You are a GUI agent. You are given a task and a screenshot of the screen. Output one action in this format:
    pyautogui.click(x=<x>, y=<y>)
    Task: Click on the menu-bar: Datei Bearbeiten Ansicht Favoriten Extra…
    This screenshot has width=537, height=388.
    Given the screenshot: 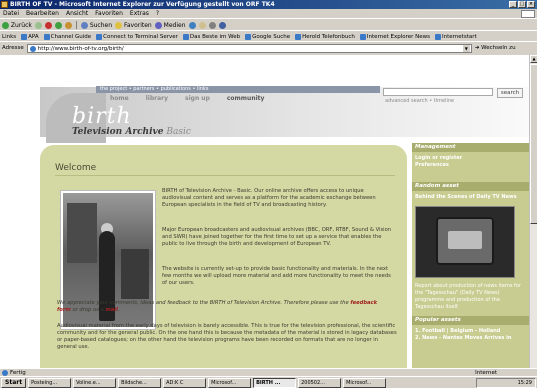 What is the action you would take?
    pyautogui.click(x=268, y=14)
    